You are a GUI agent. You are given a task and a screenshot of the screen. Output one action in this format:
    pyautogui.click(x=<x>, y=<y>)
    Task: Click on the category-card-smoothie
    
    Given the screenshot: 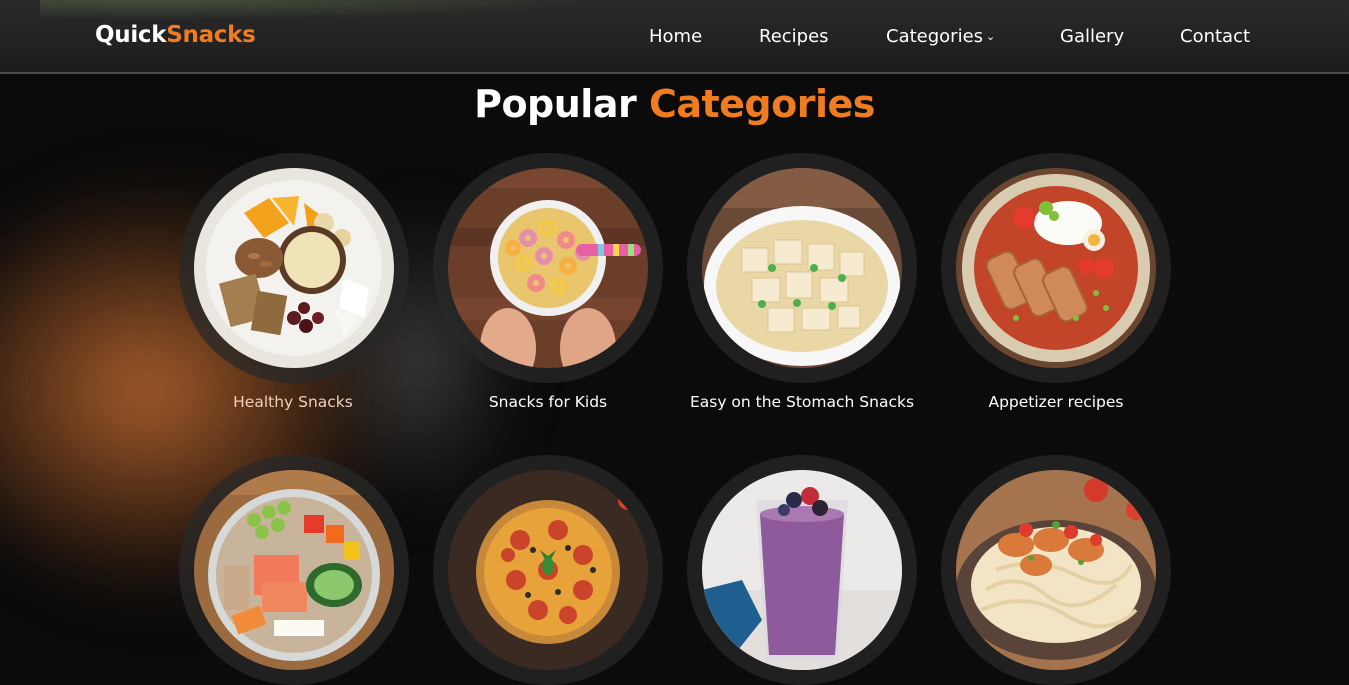 What is the action you would take?
    pyautogui.click(x=802, y=570)
    